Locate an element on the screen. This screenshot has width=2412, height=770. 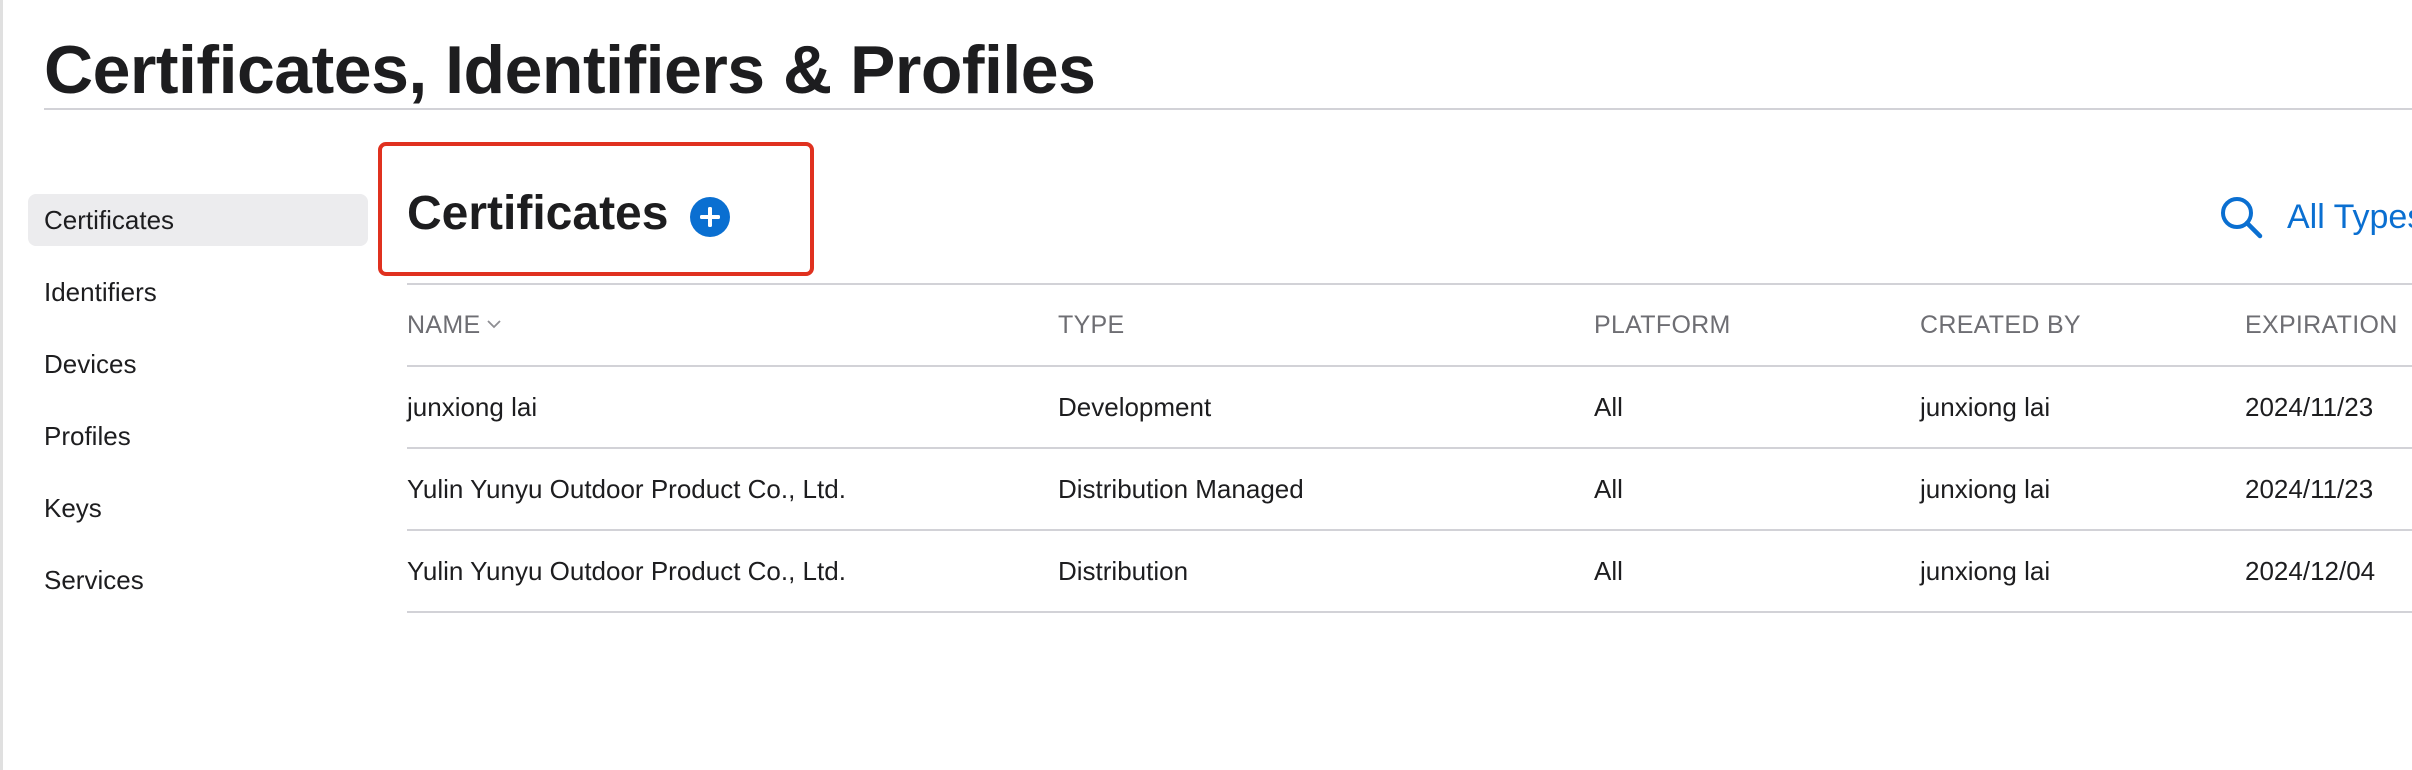
sidebar-item-services: Services is located at coordinates (198, 580).